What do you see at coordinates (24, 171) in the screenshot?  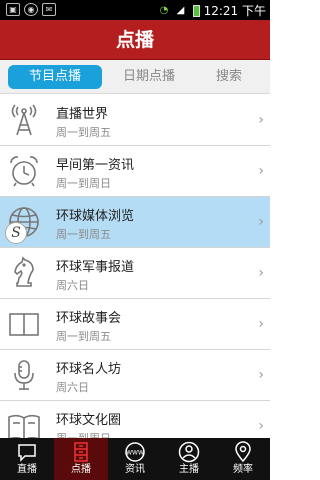 I see `alarm-clock-icon` at bounding box center [24, 171].